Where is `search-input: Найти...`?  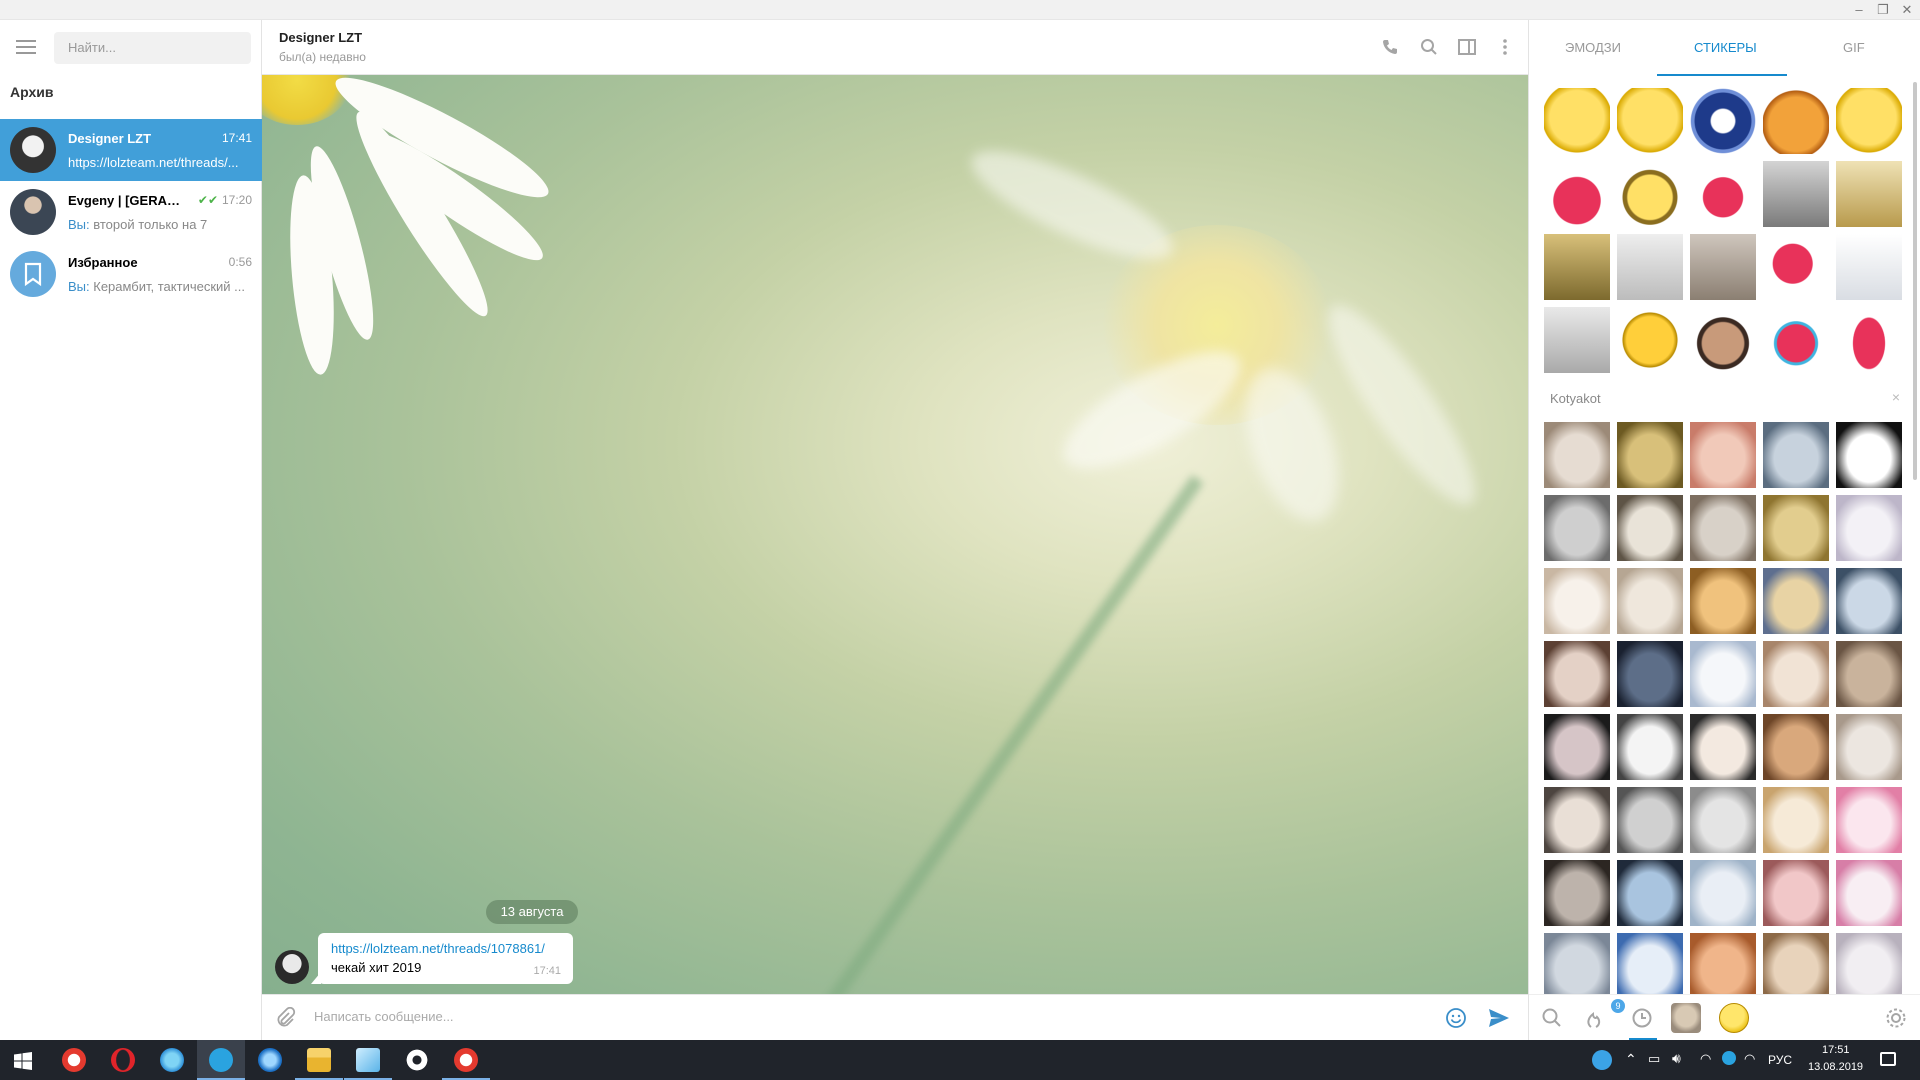 search-input: Найти... is located at coordinates (152, 48).